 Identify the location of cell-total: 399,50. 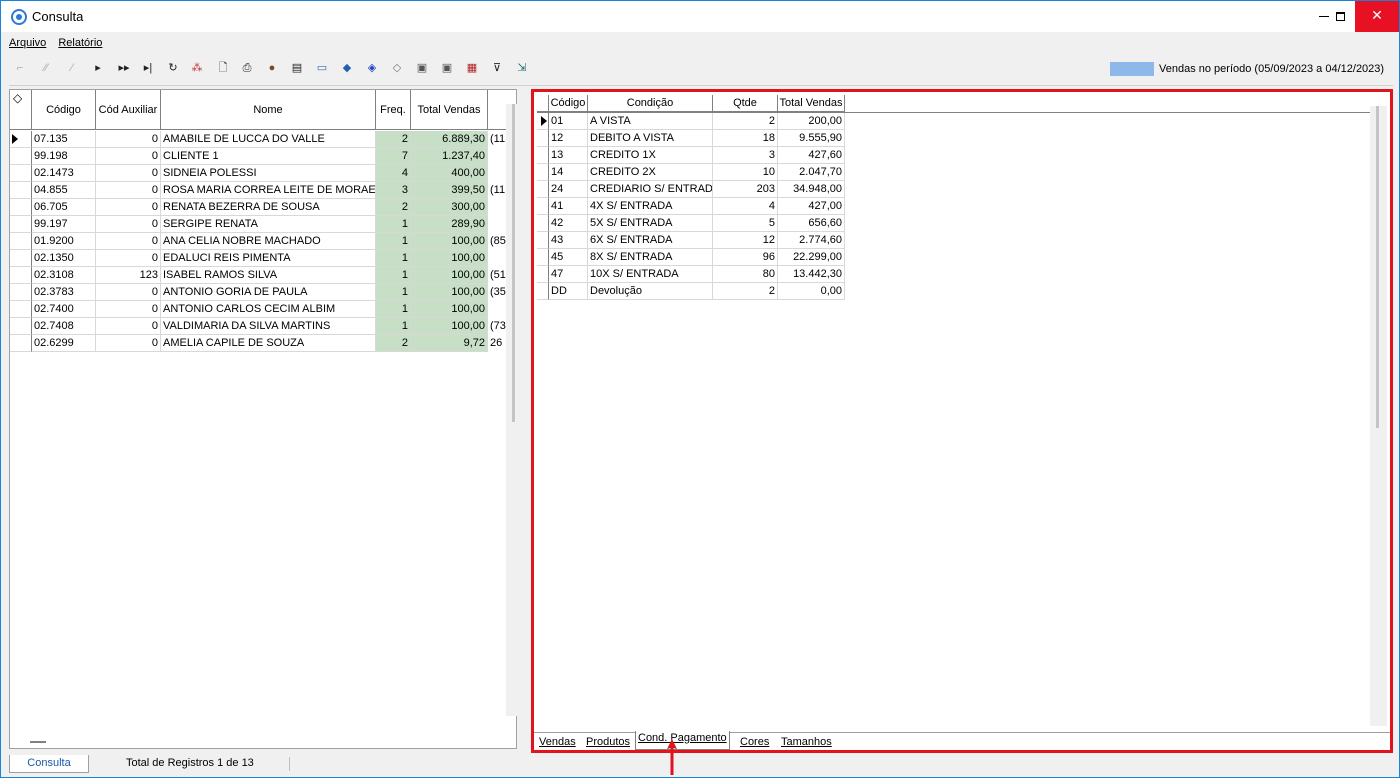
(449, 190).